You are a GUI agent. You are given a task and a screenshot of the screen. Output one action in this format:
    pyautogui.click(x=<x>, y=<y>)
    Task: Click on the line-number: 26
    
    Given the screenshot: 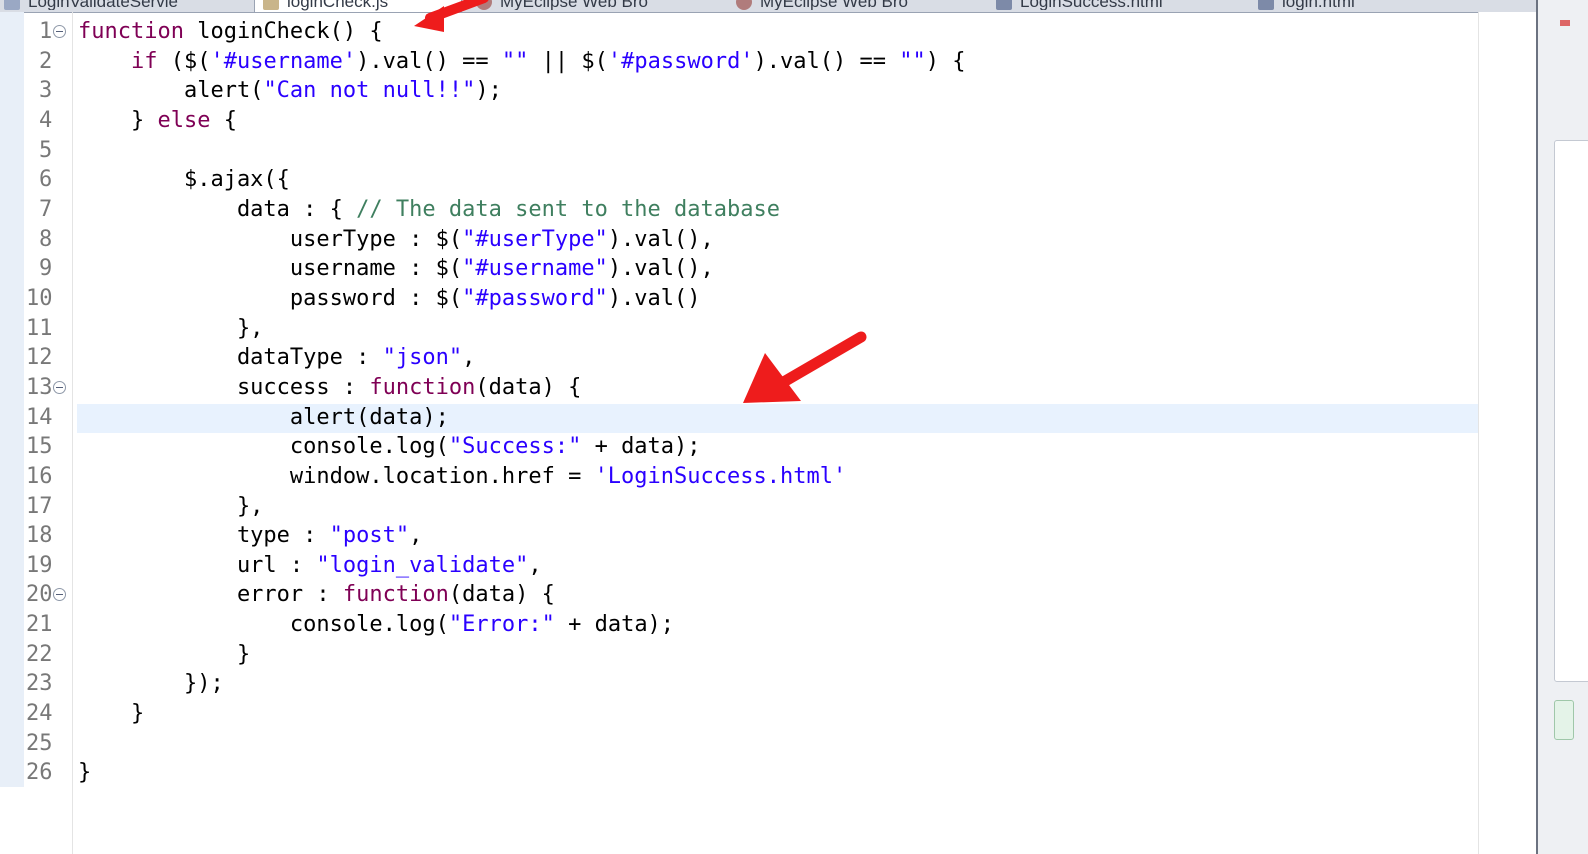 What is the action you would take?
    pyautogui.click(x=39, y=773)
    